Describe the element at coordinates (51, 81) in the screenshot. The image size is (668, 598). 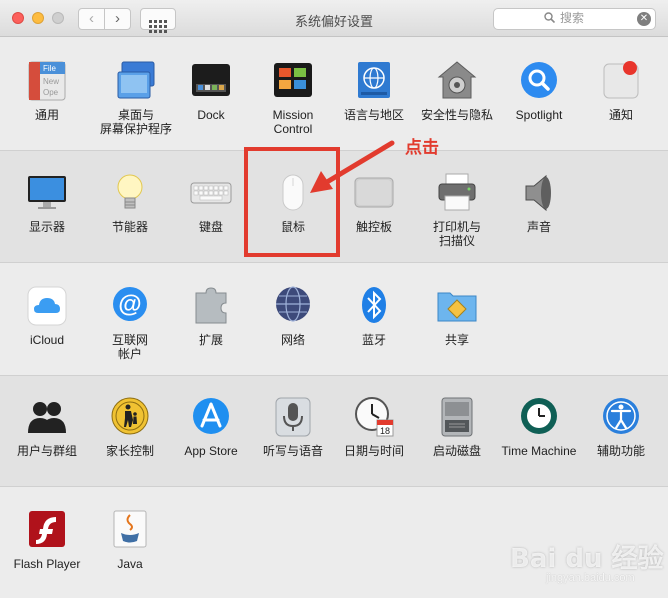
I see `svg-text: New` at that location.